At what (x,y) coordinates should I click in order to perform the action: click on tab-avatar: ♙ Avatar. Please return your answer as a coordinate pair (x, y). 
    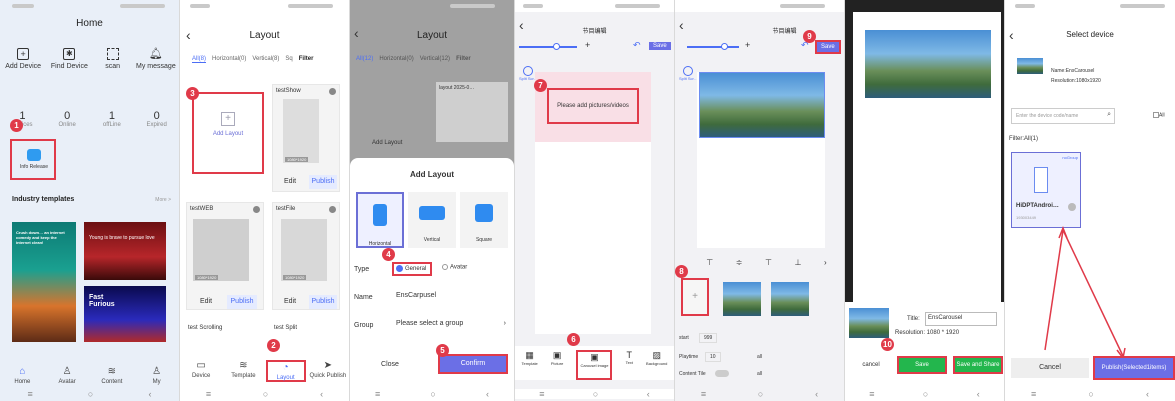
    Looking at the image, I should click on (67, 375).